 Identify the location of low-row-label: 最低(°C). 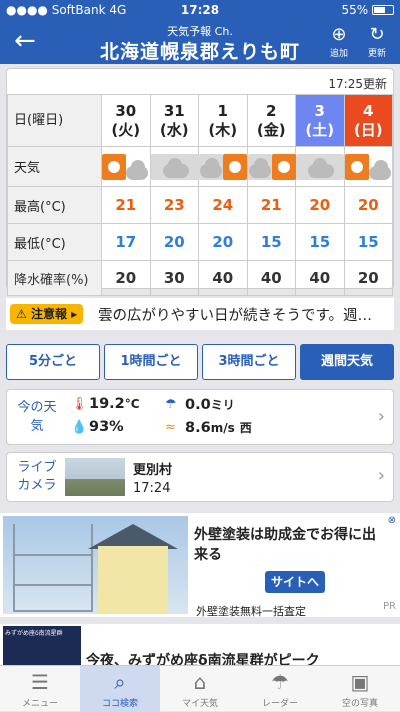
(54, 242).